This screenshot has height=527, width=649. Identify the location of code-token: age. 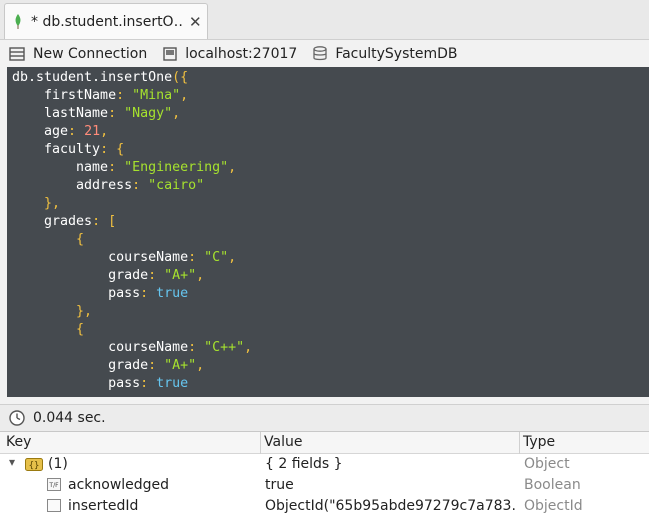
(40, 131).